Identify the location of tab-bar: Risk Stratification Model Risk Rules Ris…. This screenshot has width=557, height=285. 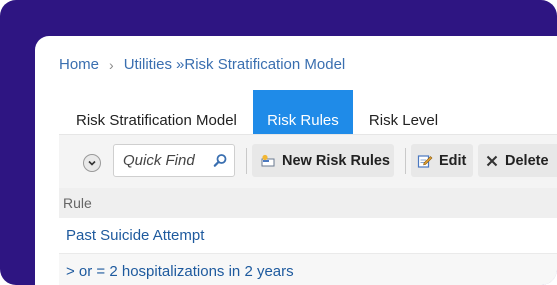
(256, 112).